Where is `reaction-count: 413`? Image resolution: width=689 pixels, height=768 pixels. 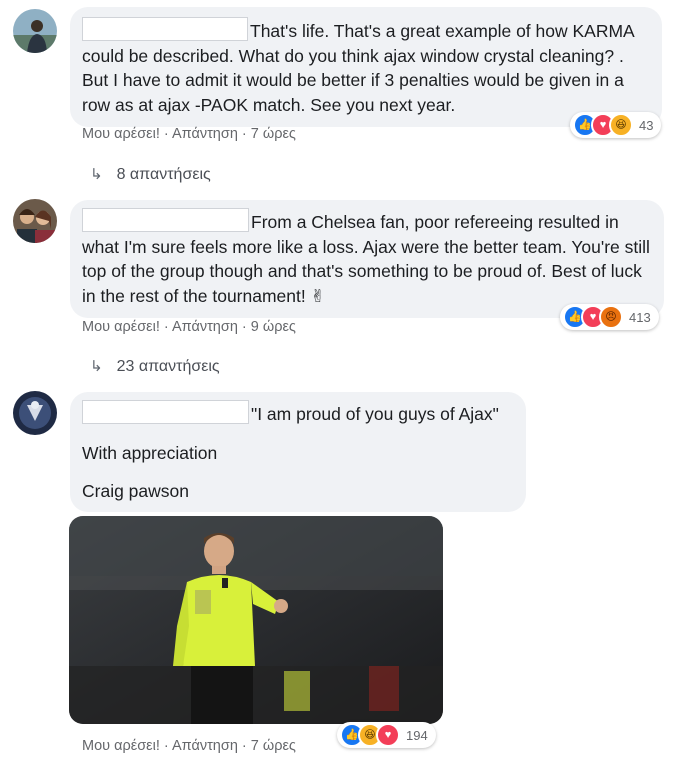 reaction-count: 413 is located at coordinates (640, 317).